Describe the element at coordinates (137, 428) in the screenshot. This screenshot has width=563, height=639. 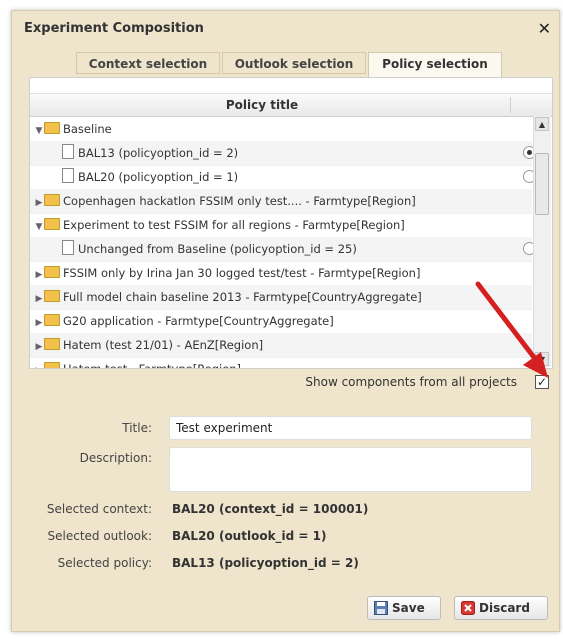
I see `title-label: Title:` at that location.